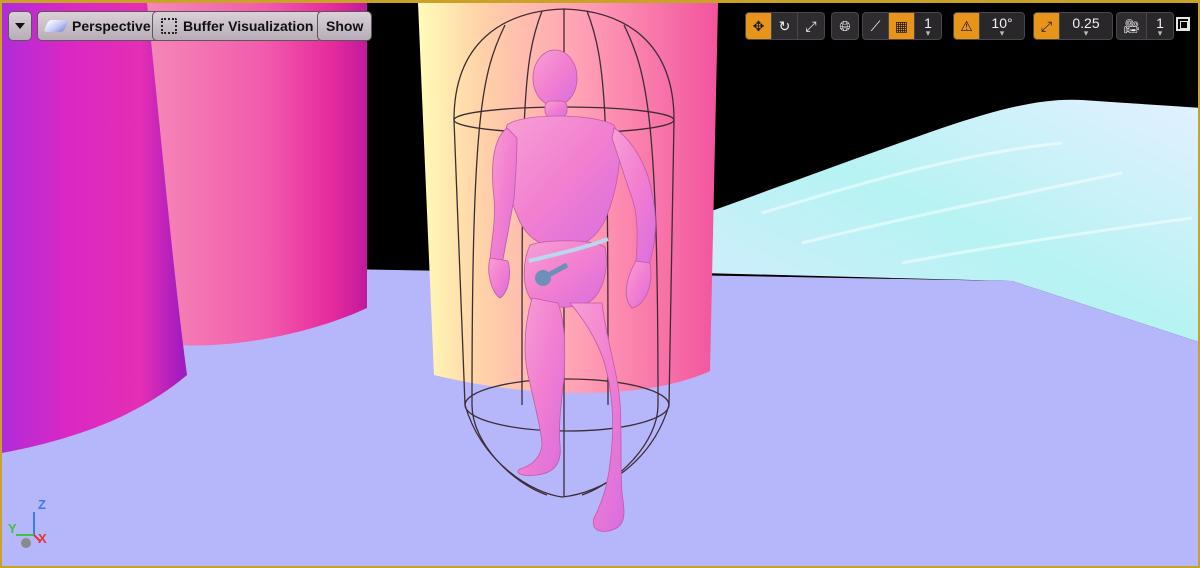 This screenshot has height=568, width=1200. I want to click on perspective-button: Perspective, so click(98, 26).